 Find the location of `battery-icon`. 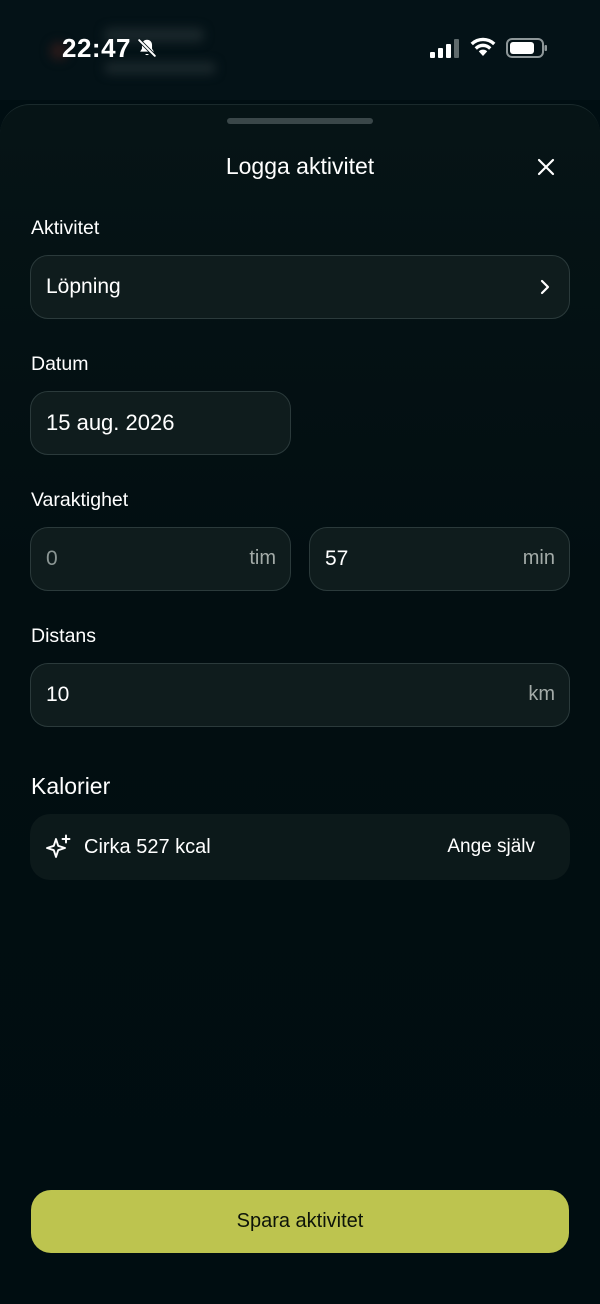

battery-icon is located at coordinates (526, 48).